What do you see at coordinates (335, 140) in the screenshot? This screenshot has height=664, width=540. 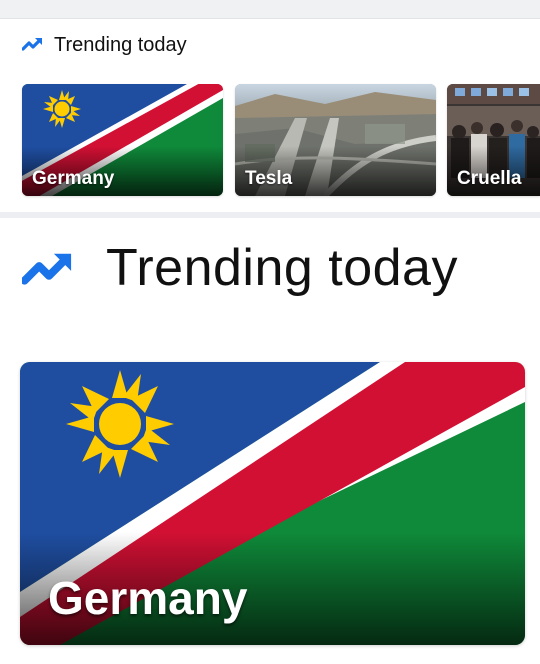 I see `trend-card-tesla: Tesla` at bounding box center [335, 140].